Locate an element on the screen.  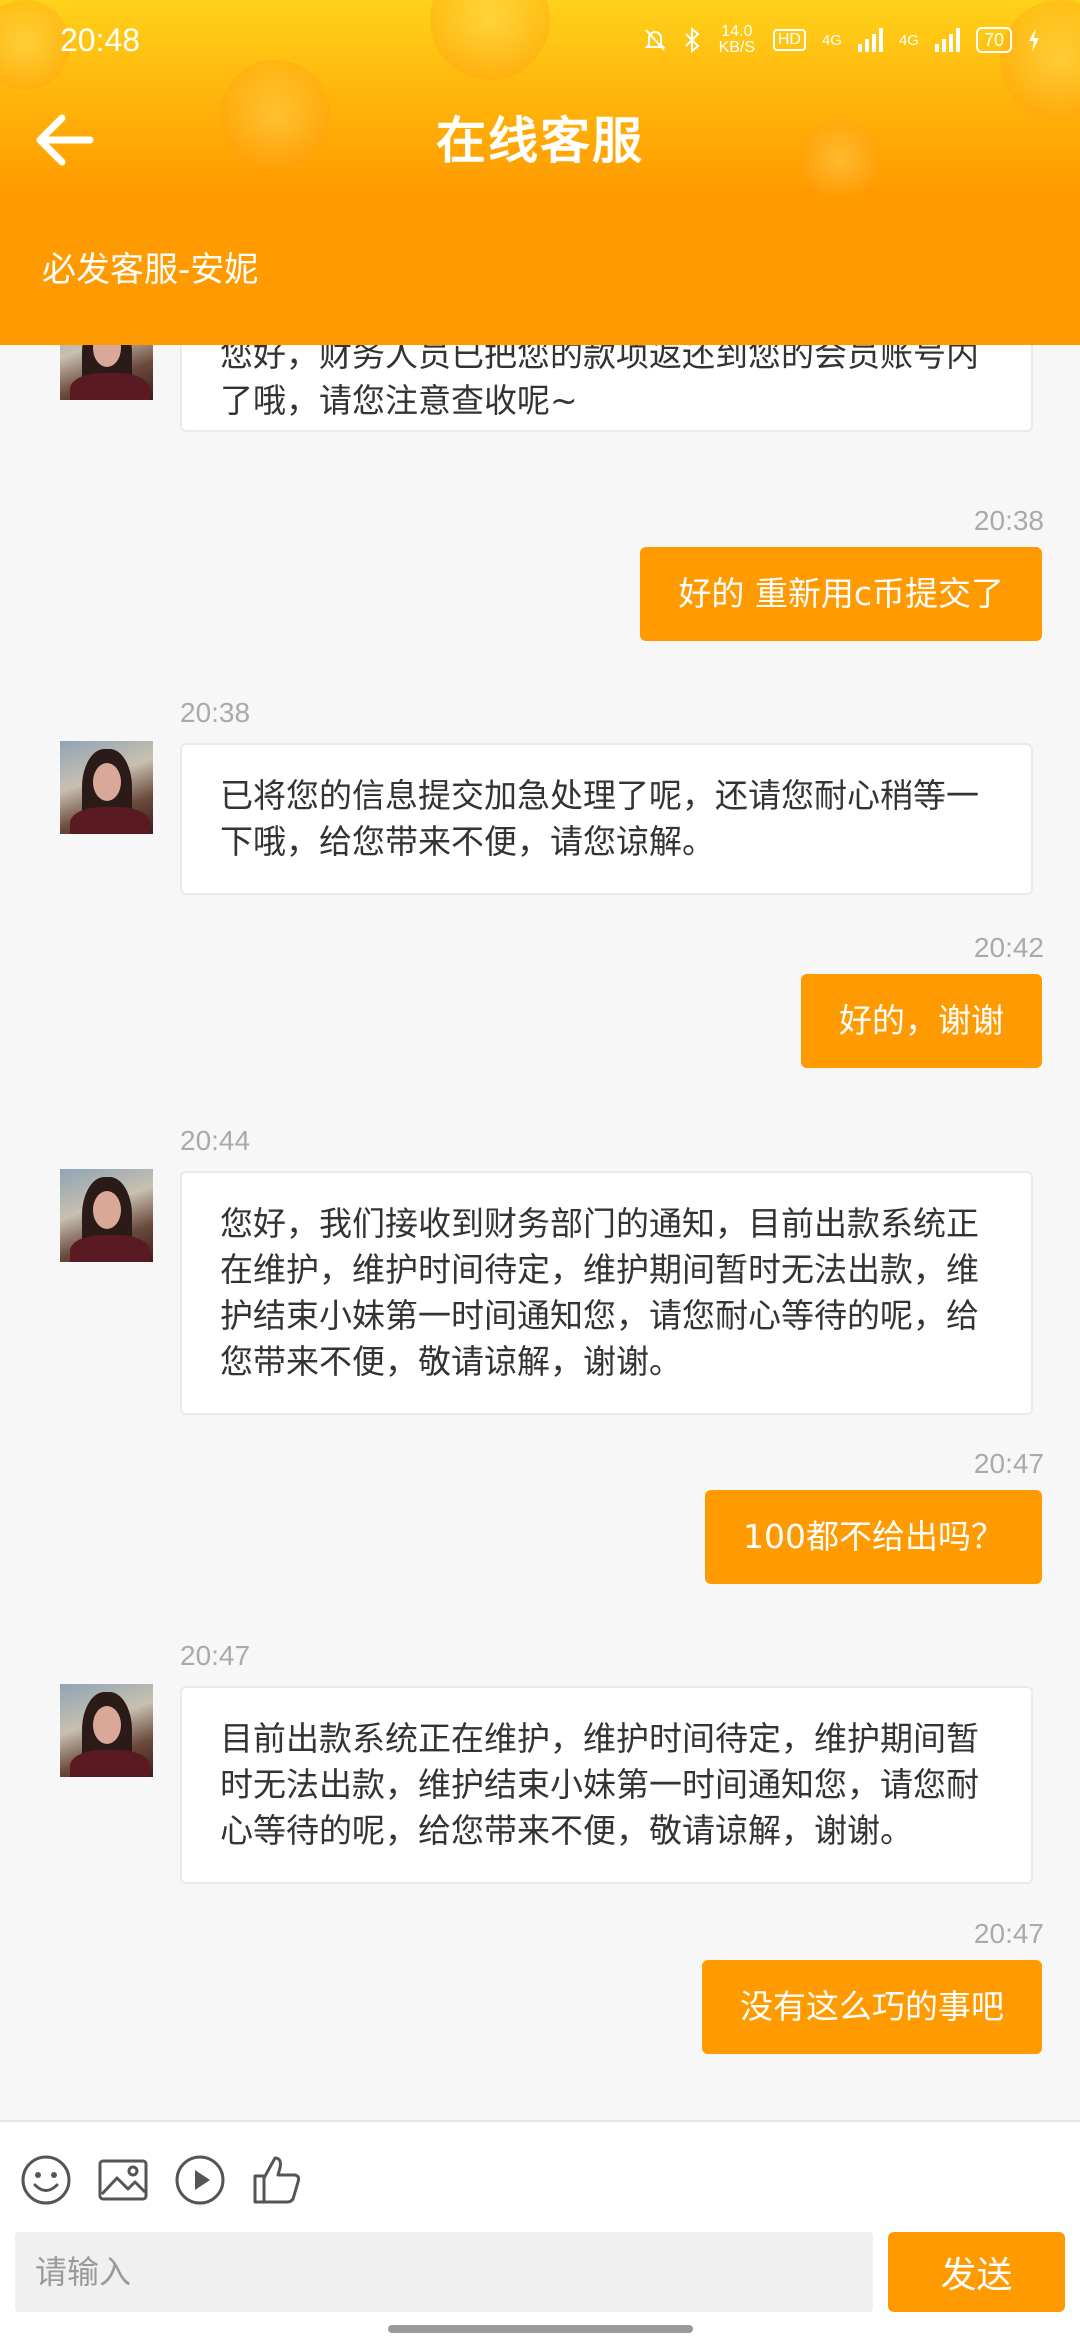
message-bubble: 没有这么巧的事吧 is located at coordinates (872, 2007).